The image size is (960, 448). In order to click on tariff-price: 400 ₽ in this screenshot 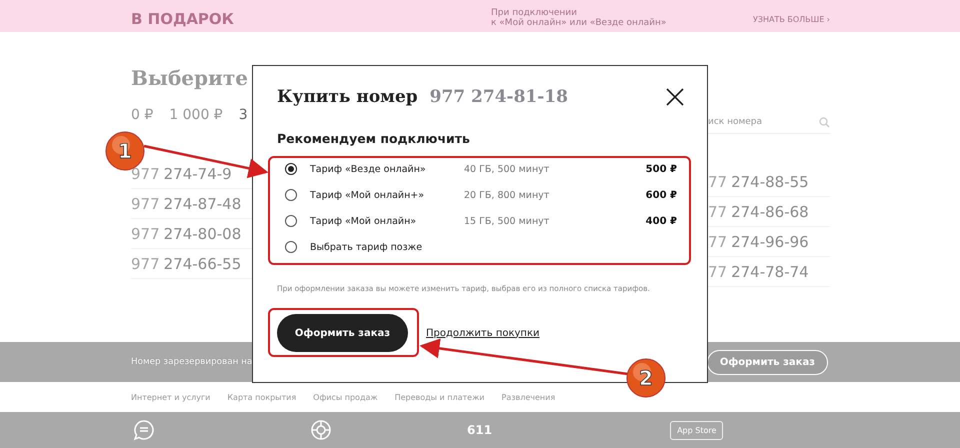, I will do `click(661, 221)`.